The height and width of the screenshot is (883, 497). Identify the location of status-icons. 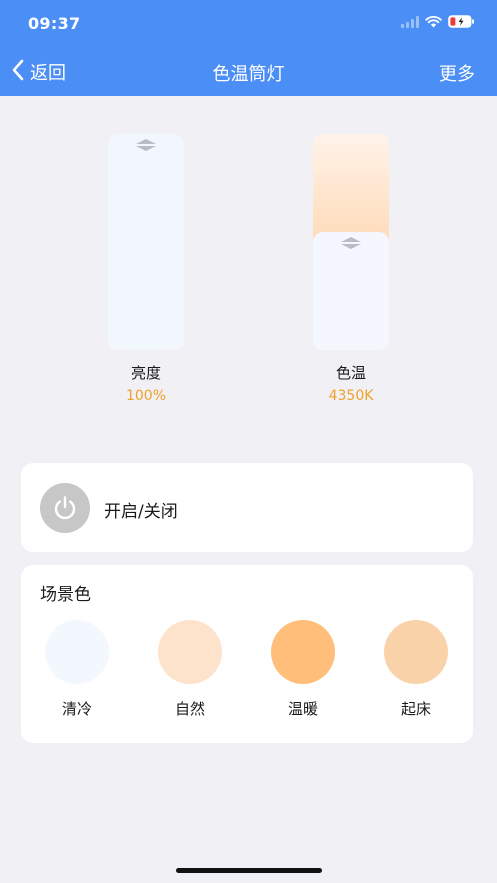
(438, 21).